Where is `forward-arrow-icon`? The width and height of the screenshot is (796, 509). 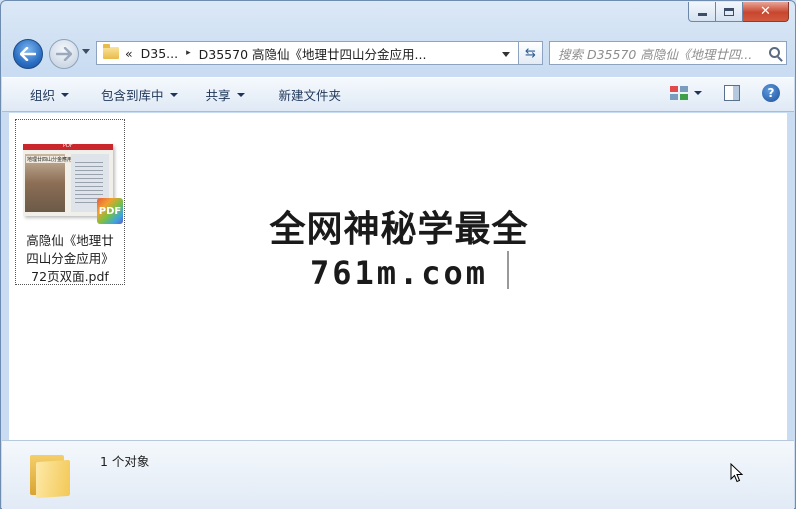 forward-arrow-icon is located at coordinates (64, 54).